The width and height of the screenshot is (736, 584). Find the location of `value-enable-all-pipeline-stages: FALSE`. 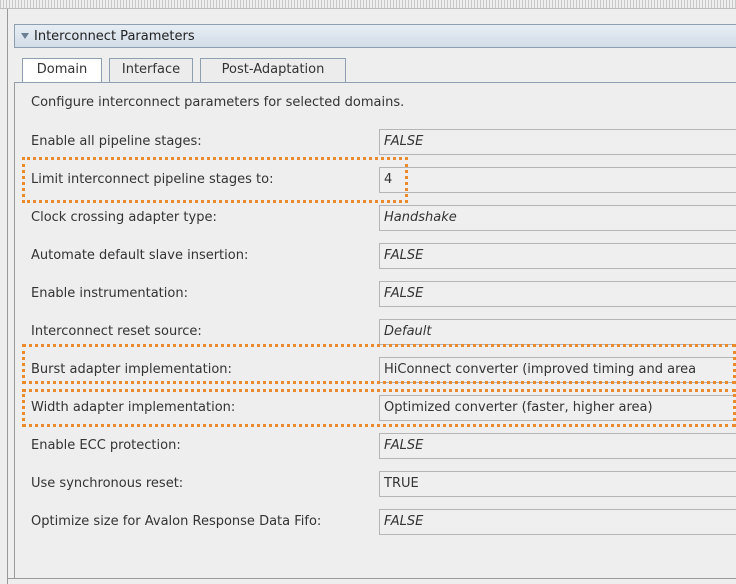

value-enable-all-pipeline-stages: FALSE is located at coordinates (557, 142).